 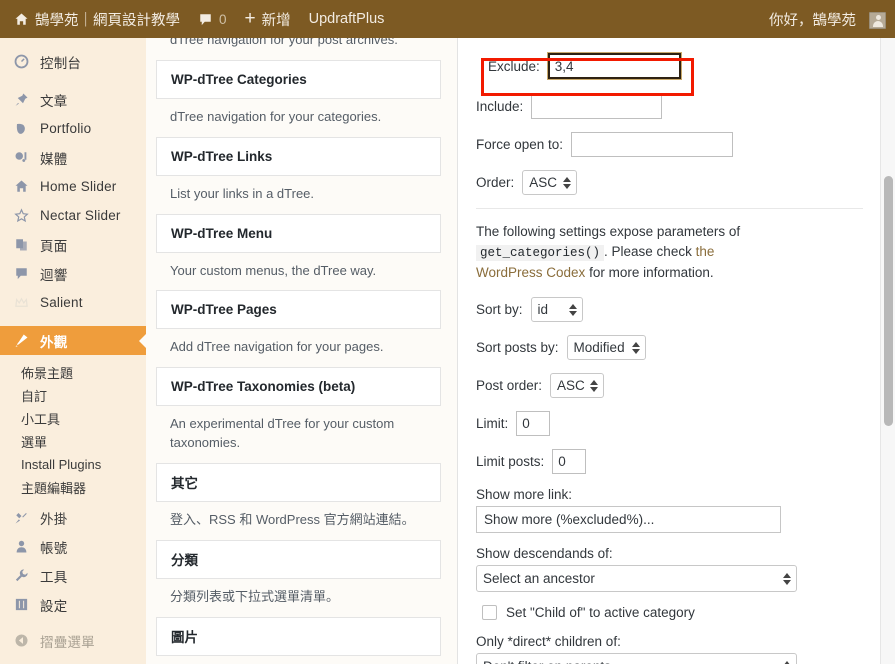 I want to click on sidebar-subitem-menus: 選單, so click(x=73, y=441).